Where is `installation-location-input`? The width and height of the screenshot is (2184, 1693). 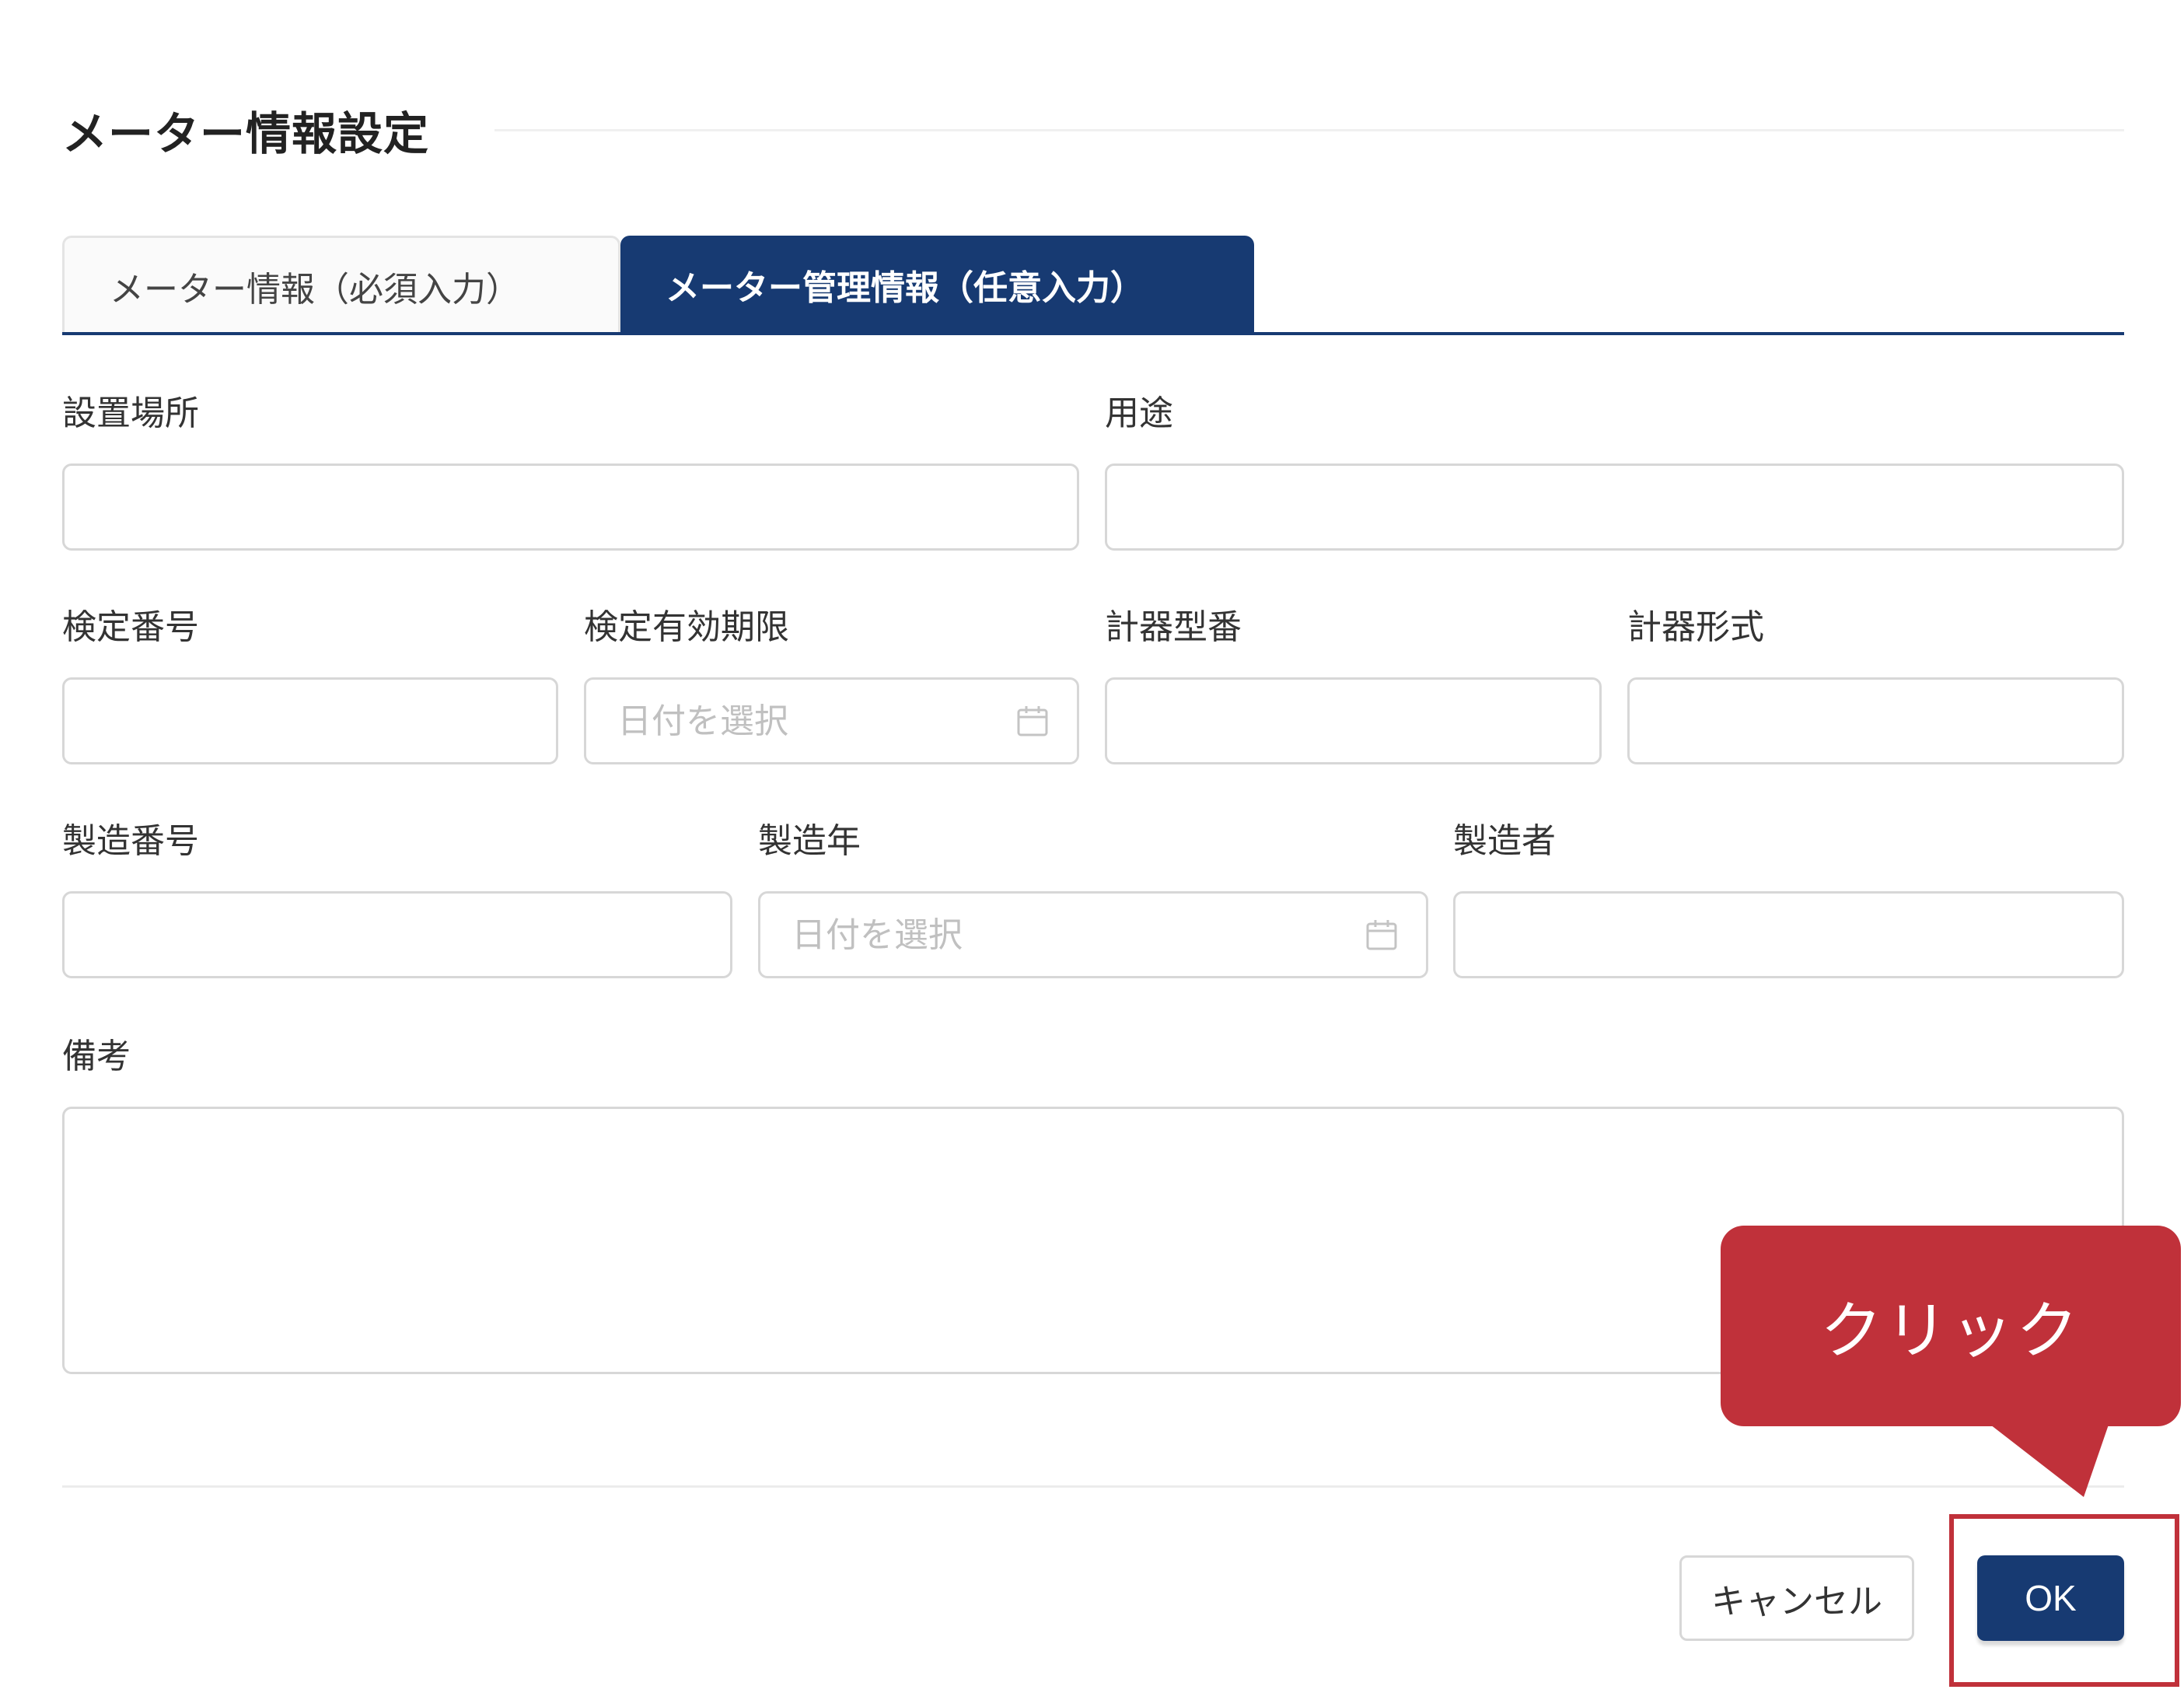 installation-location-input is located at coordinates (570, 507).